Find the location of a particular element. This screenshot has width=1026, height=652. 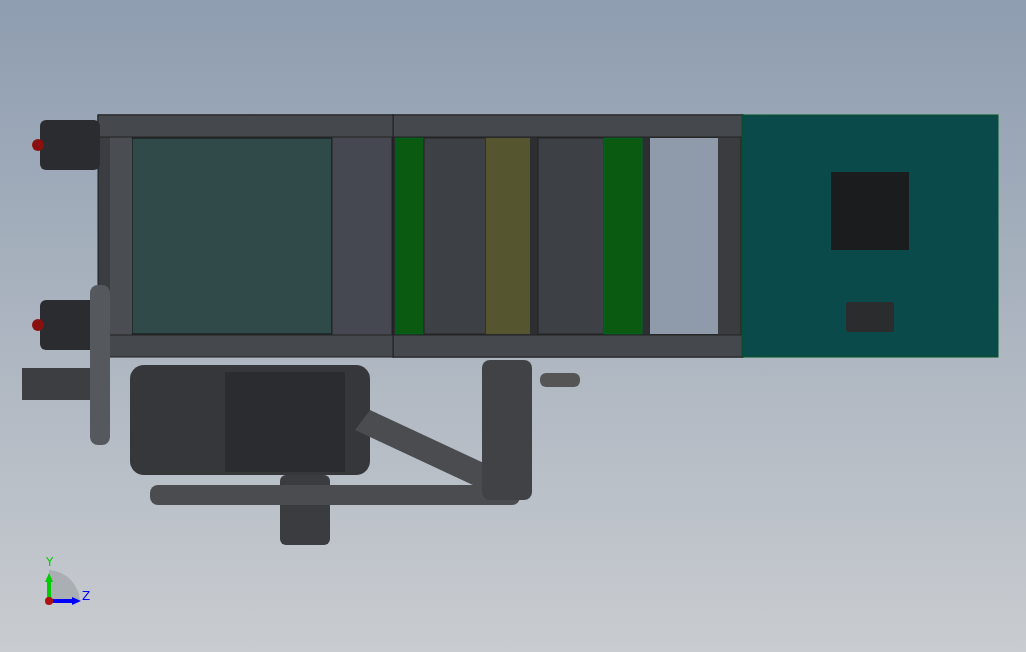

axis-label: Z is located at coordinates (86, 596).